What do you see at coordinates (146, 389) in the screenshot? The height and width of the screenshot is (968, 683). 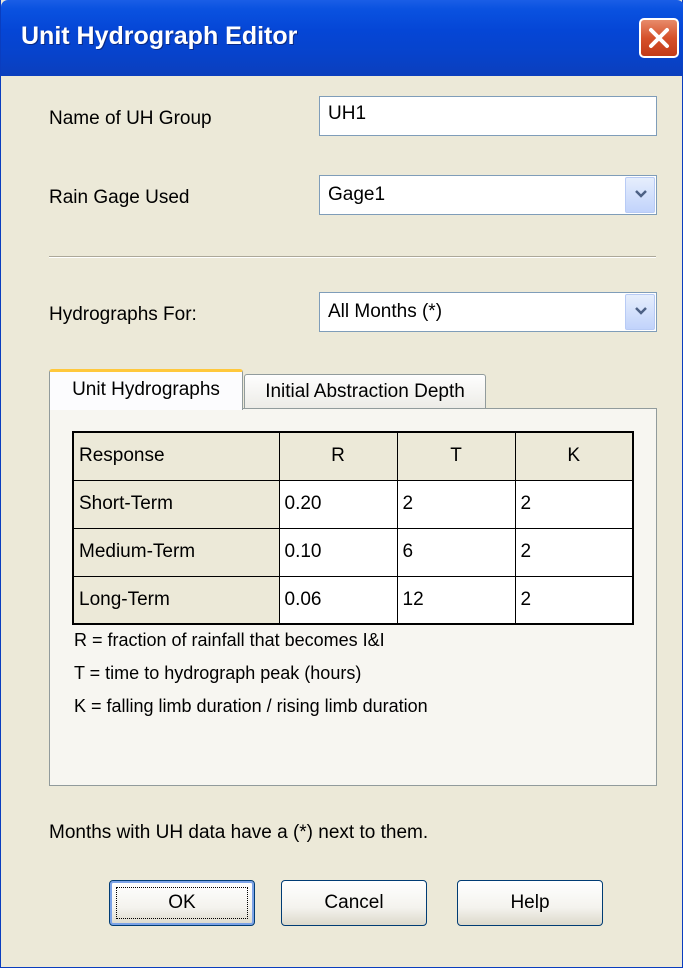 I see `tab-unit-hydrographs: Unit Hydrographs` at bounding box center [146, 389].